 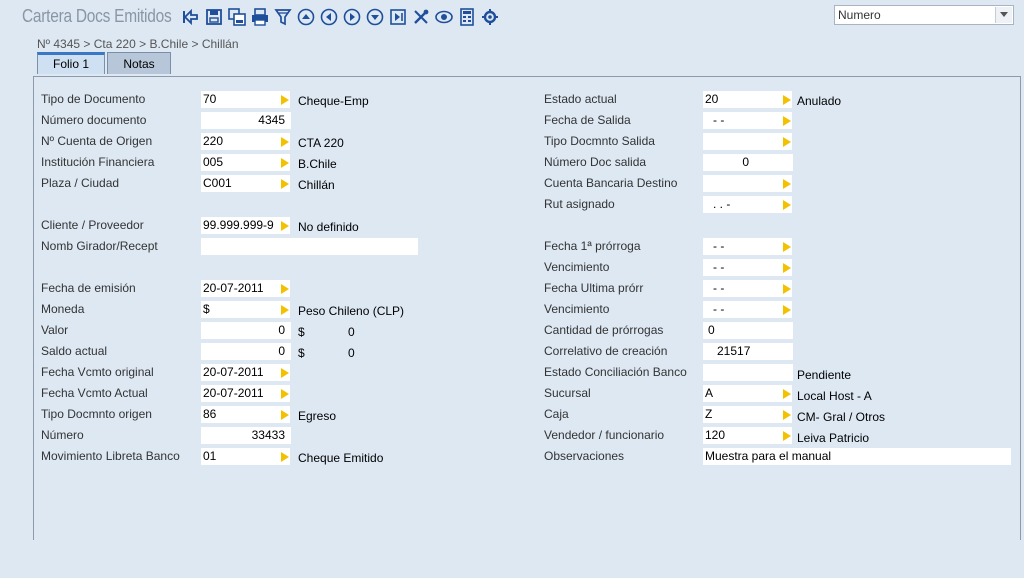 What do you see at coordinates (599, 141) in the screenshot?
I see `label-tipo-salida: Tipo Docmnto Salida` at bounding box center [599, 141].